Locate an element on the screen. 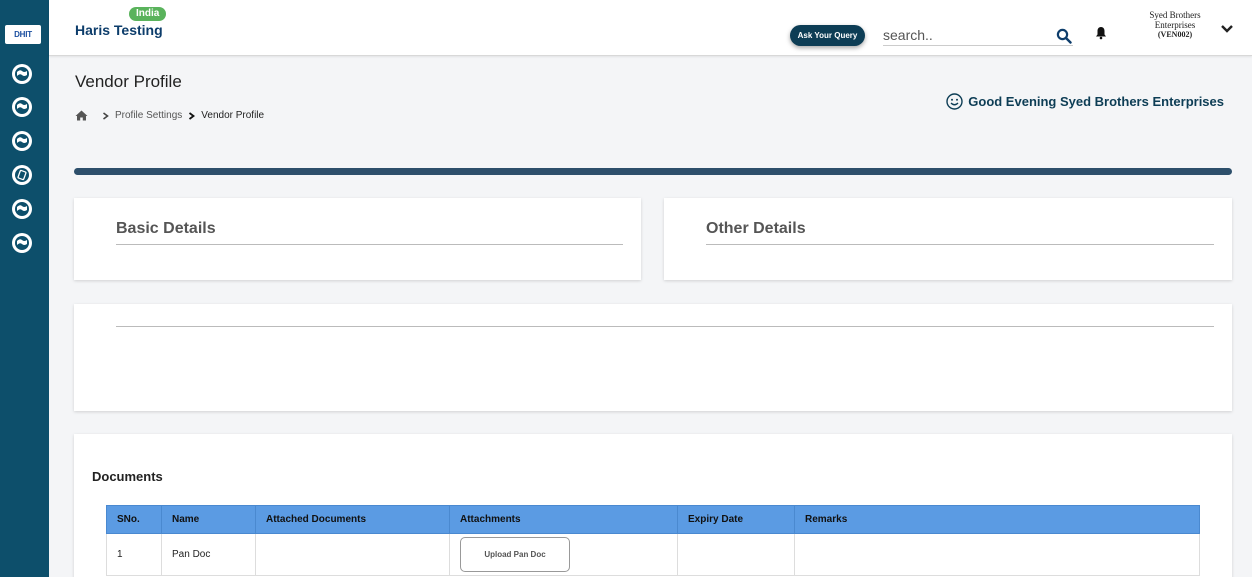  breadcrumb: Profile Settings Vendor Profile is located at coordinates (169, 115).